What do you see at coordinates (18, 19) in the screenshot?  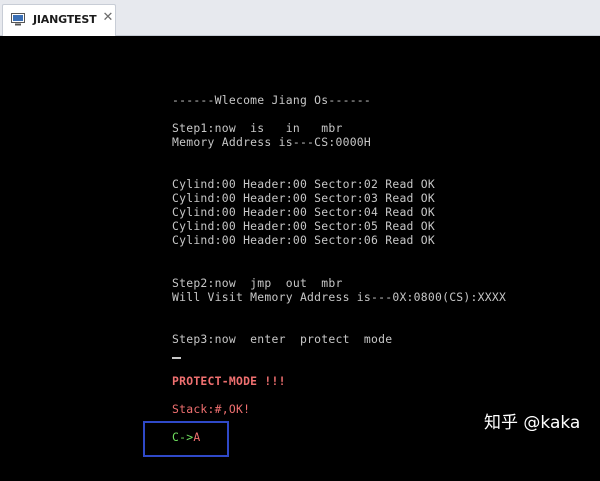 I see `vm-icon` at bounding box center [18, 19].